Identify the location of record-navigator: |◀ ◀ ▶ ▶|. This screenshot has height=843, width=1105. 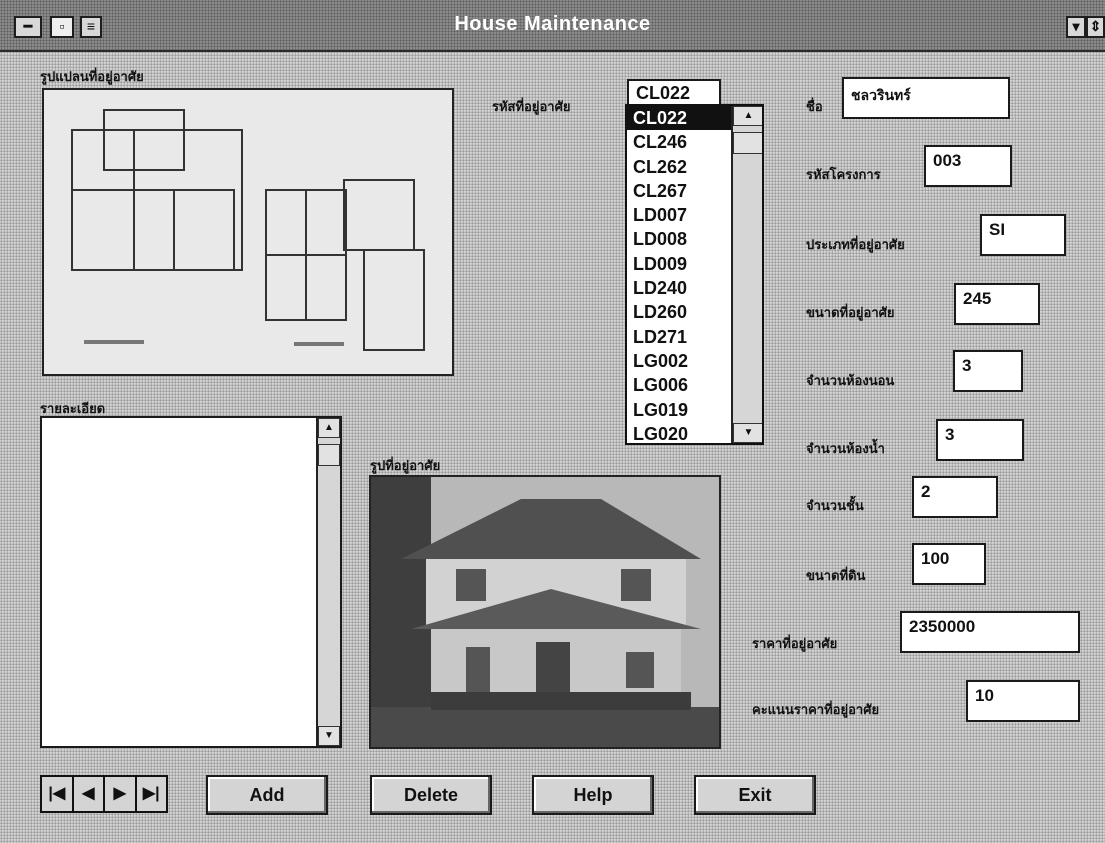
(104, 794).